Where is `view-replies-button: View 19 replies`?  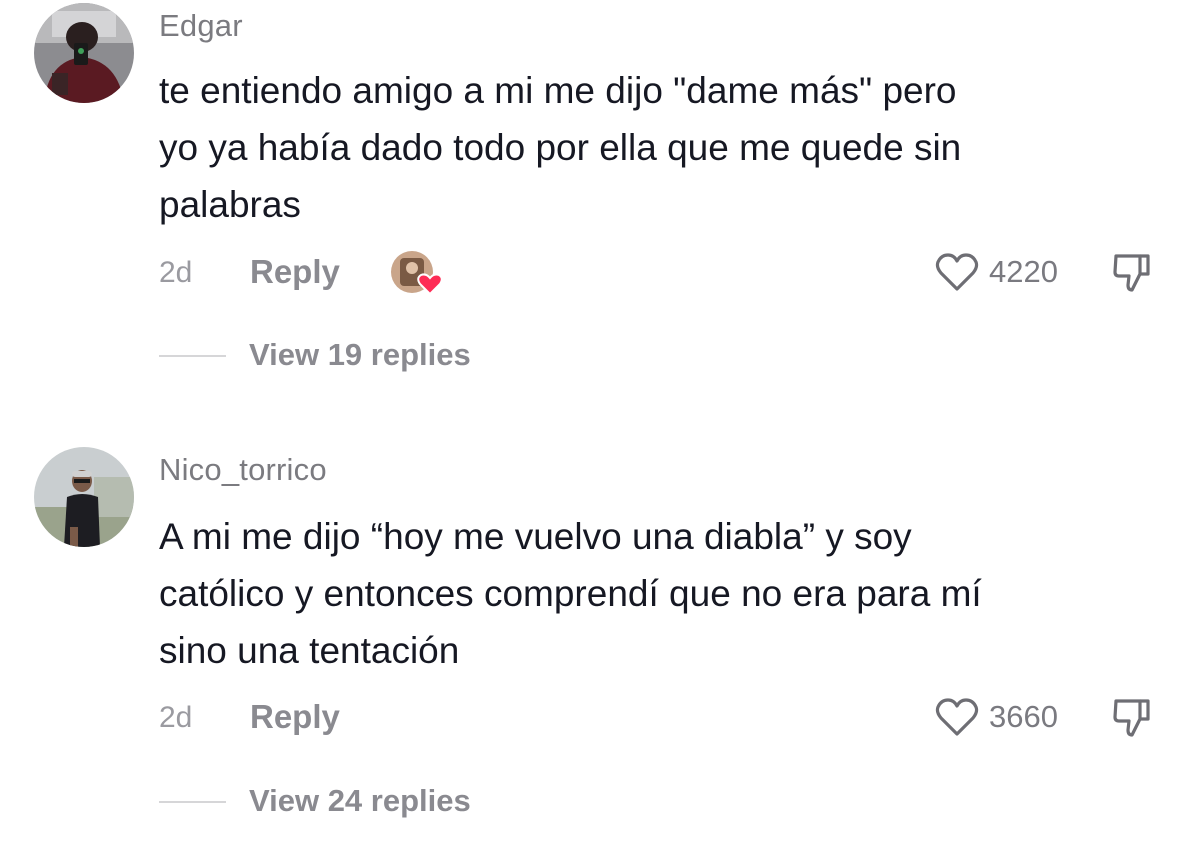
view-replies-button: View 19 replies is located at coordinates (360, 355).